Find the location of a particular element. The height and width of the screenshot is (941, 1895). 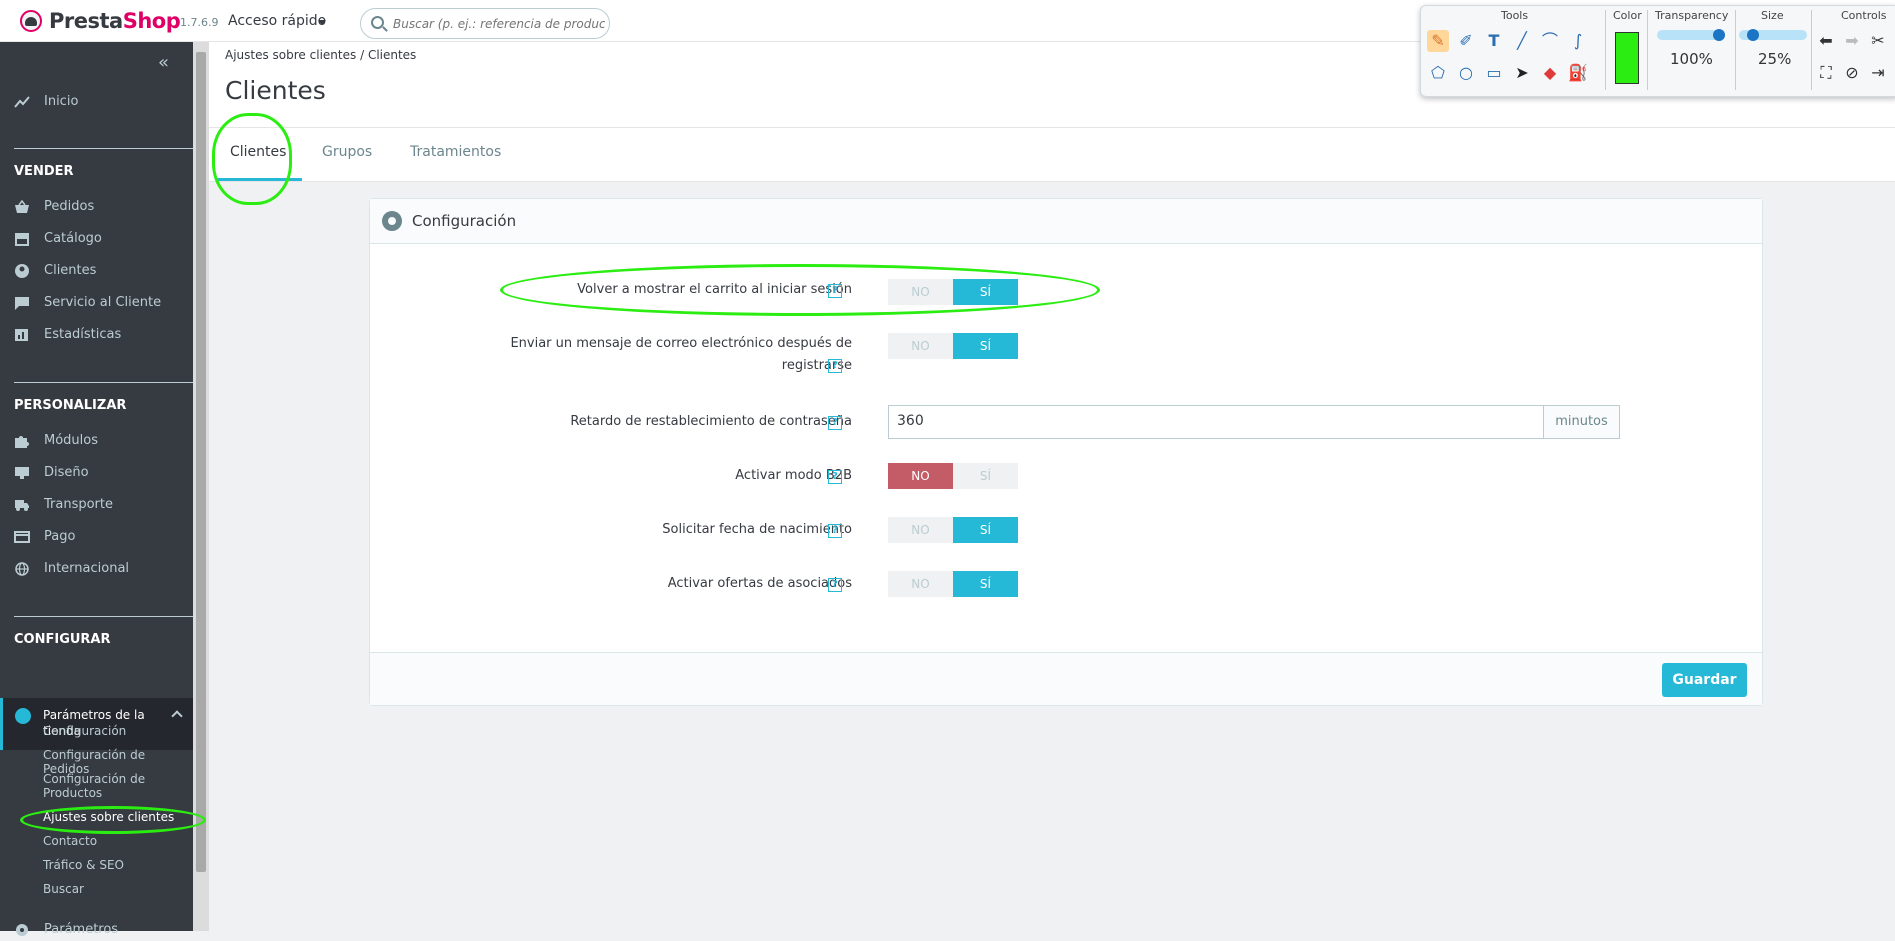

field-label-wrap: Activar modo B2B is located at coordinates (611, 476).